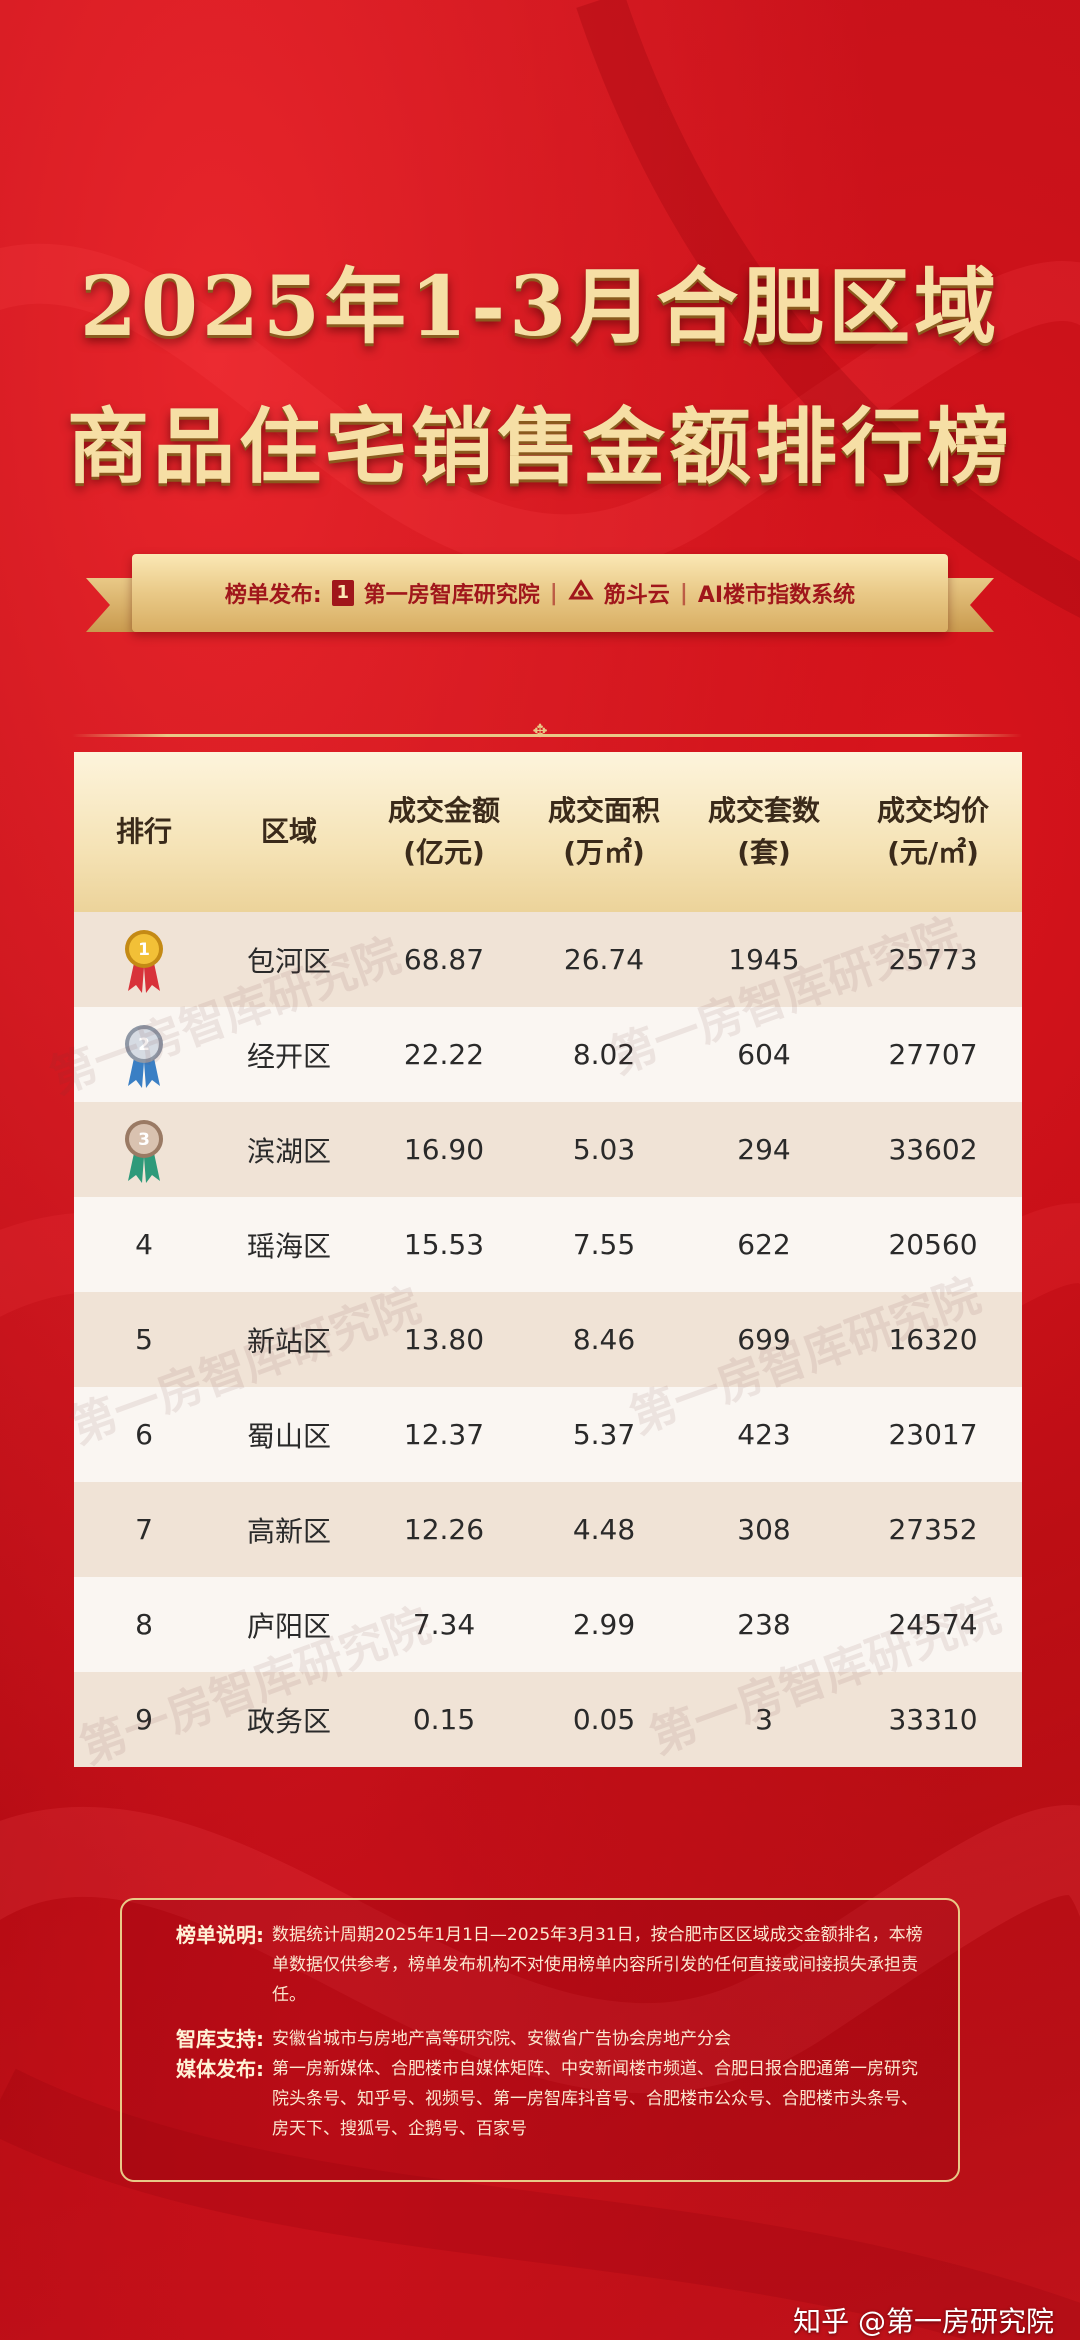  Describe the element at coordinates (540, 307) in the screenshot. I see `page-title-line1: 2025年1-3月合肥区域` at that location.